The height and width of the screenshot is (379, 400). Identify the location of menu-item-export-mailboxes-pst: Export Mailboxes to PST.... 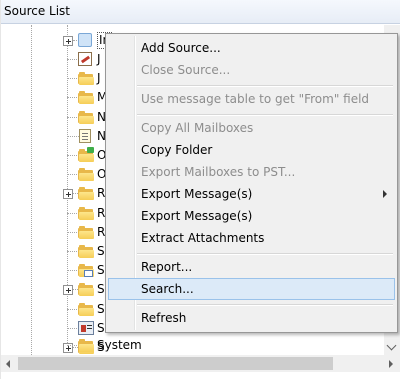
(251, 172).